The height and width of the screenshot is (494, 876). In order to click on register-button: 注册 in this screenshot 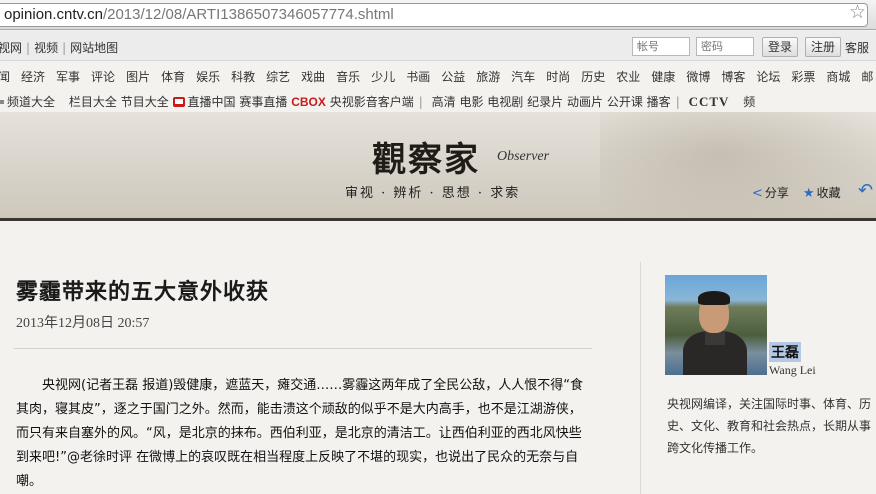, I will do `click(823, 47)`.